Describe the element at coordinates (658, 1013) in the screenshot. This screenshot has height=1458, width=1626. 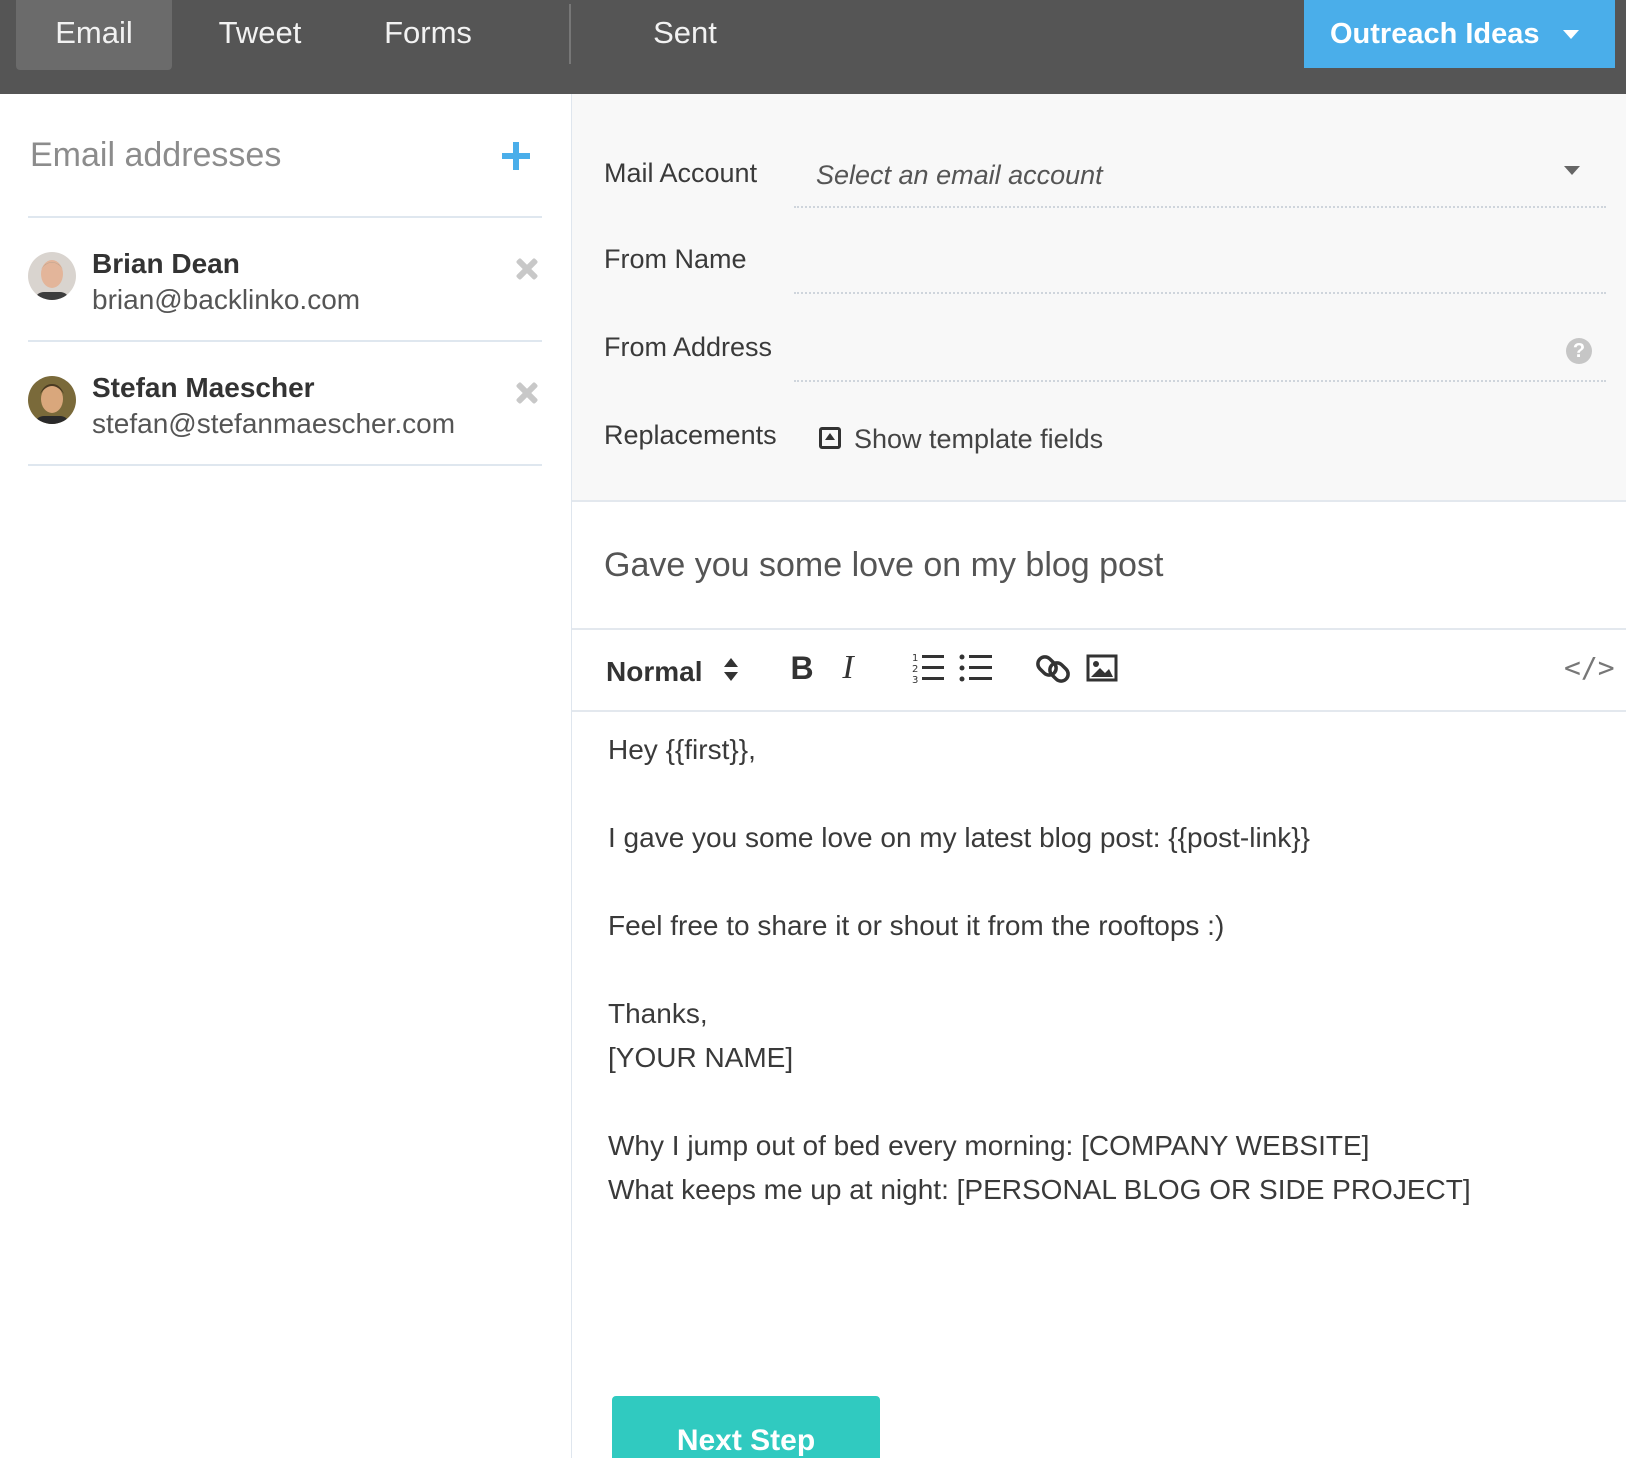
I see `body-signoff: Thanks,` at that location.